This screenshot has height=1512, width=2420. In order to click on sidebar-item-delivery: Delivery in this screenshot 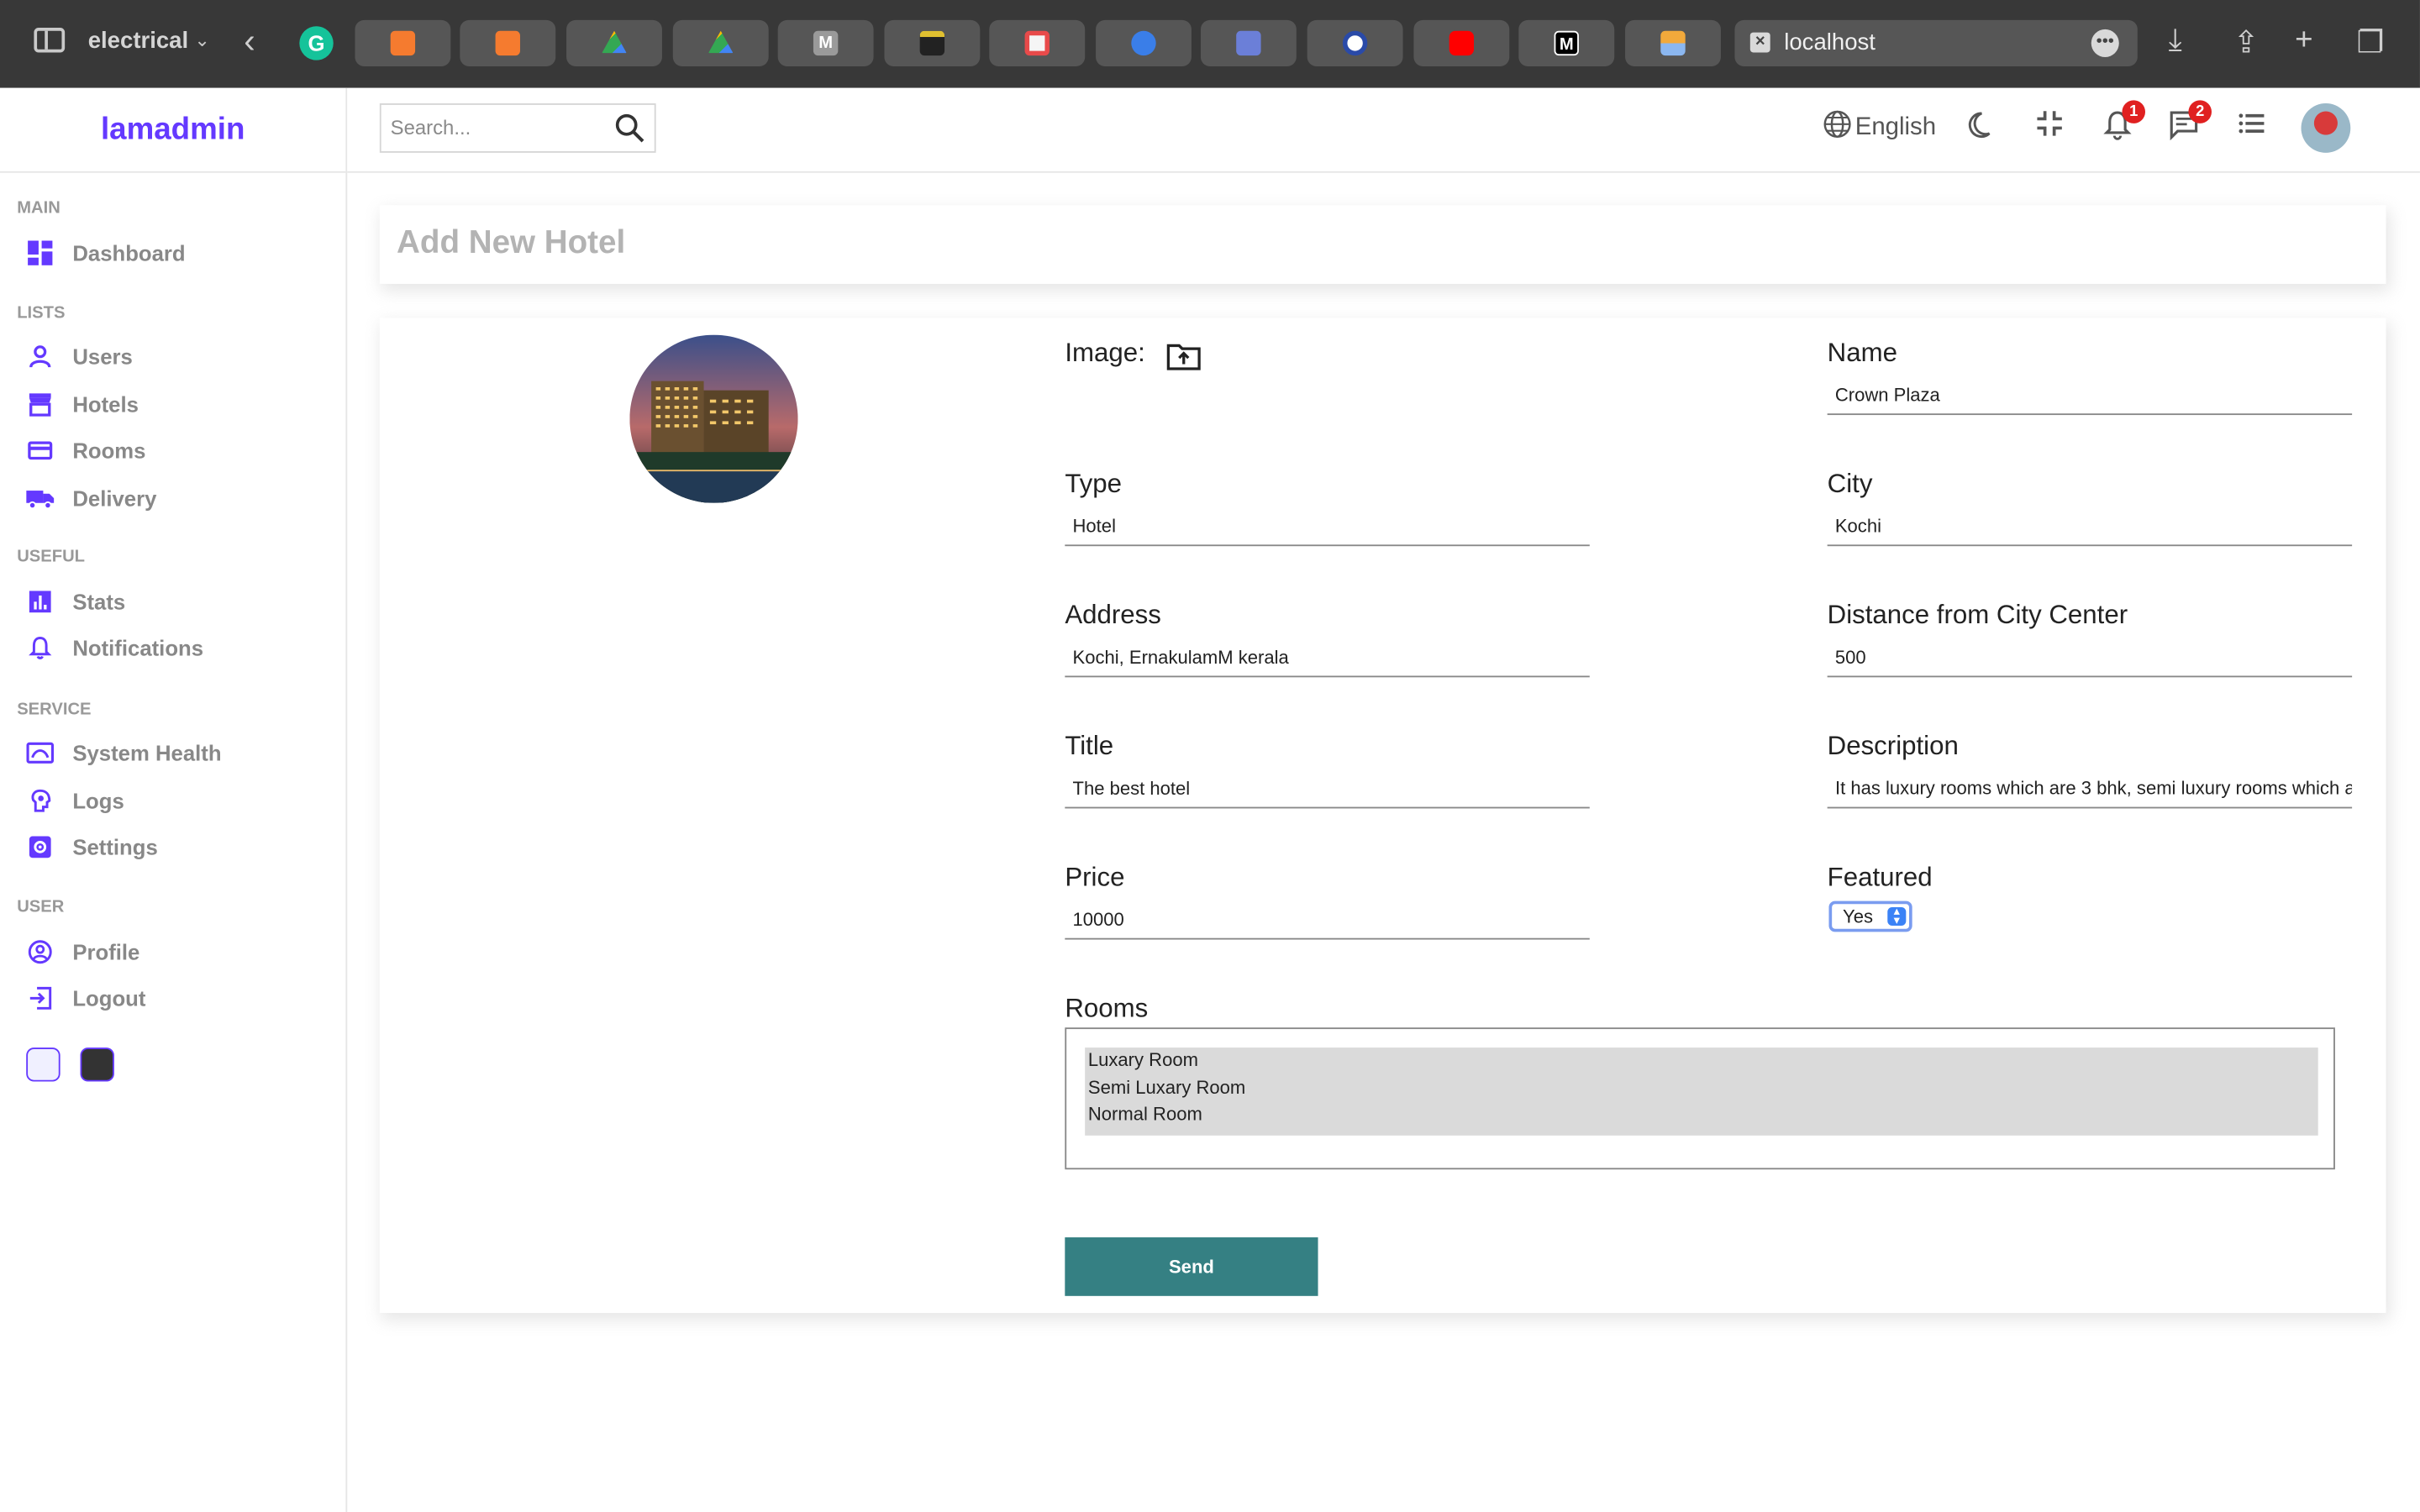, I will do `click(90, 498)`.